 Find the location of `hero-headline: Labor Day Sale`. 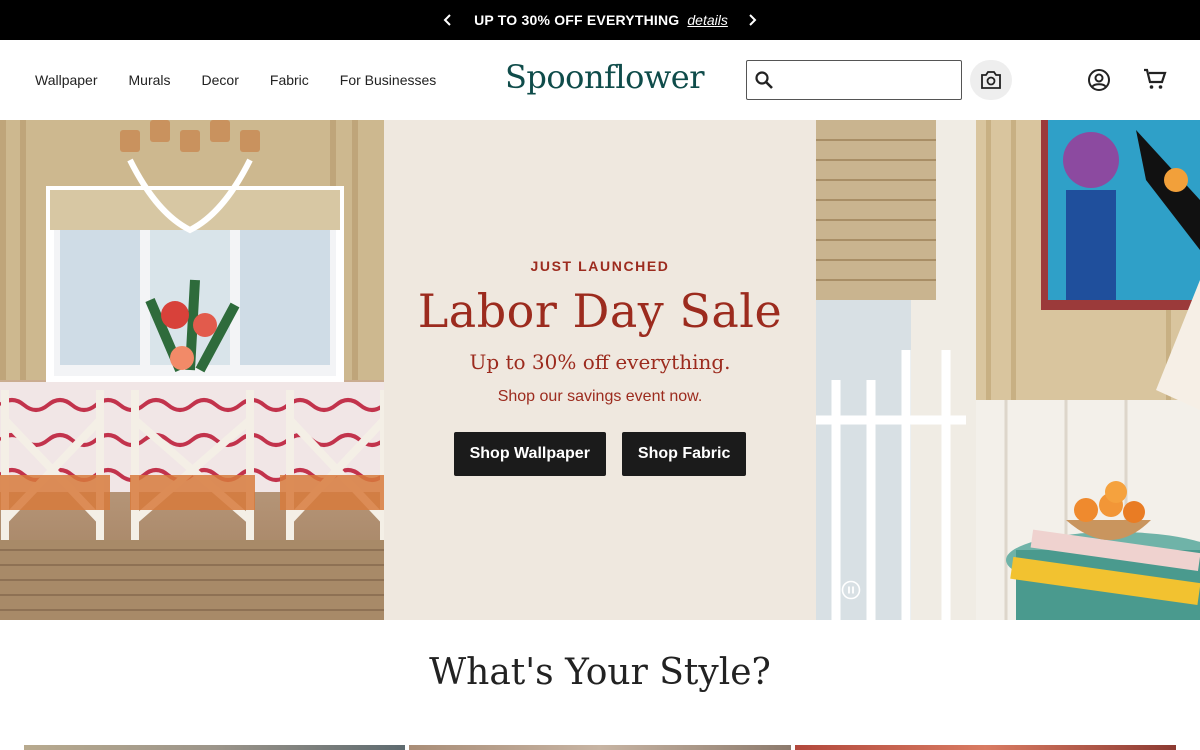

hero-headline: Labor Day Sale is located at coordinates (600, 311).